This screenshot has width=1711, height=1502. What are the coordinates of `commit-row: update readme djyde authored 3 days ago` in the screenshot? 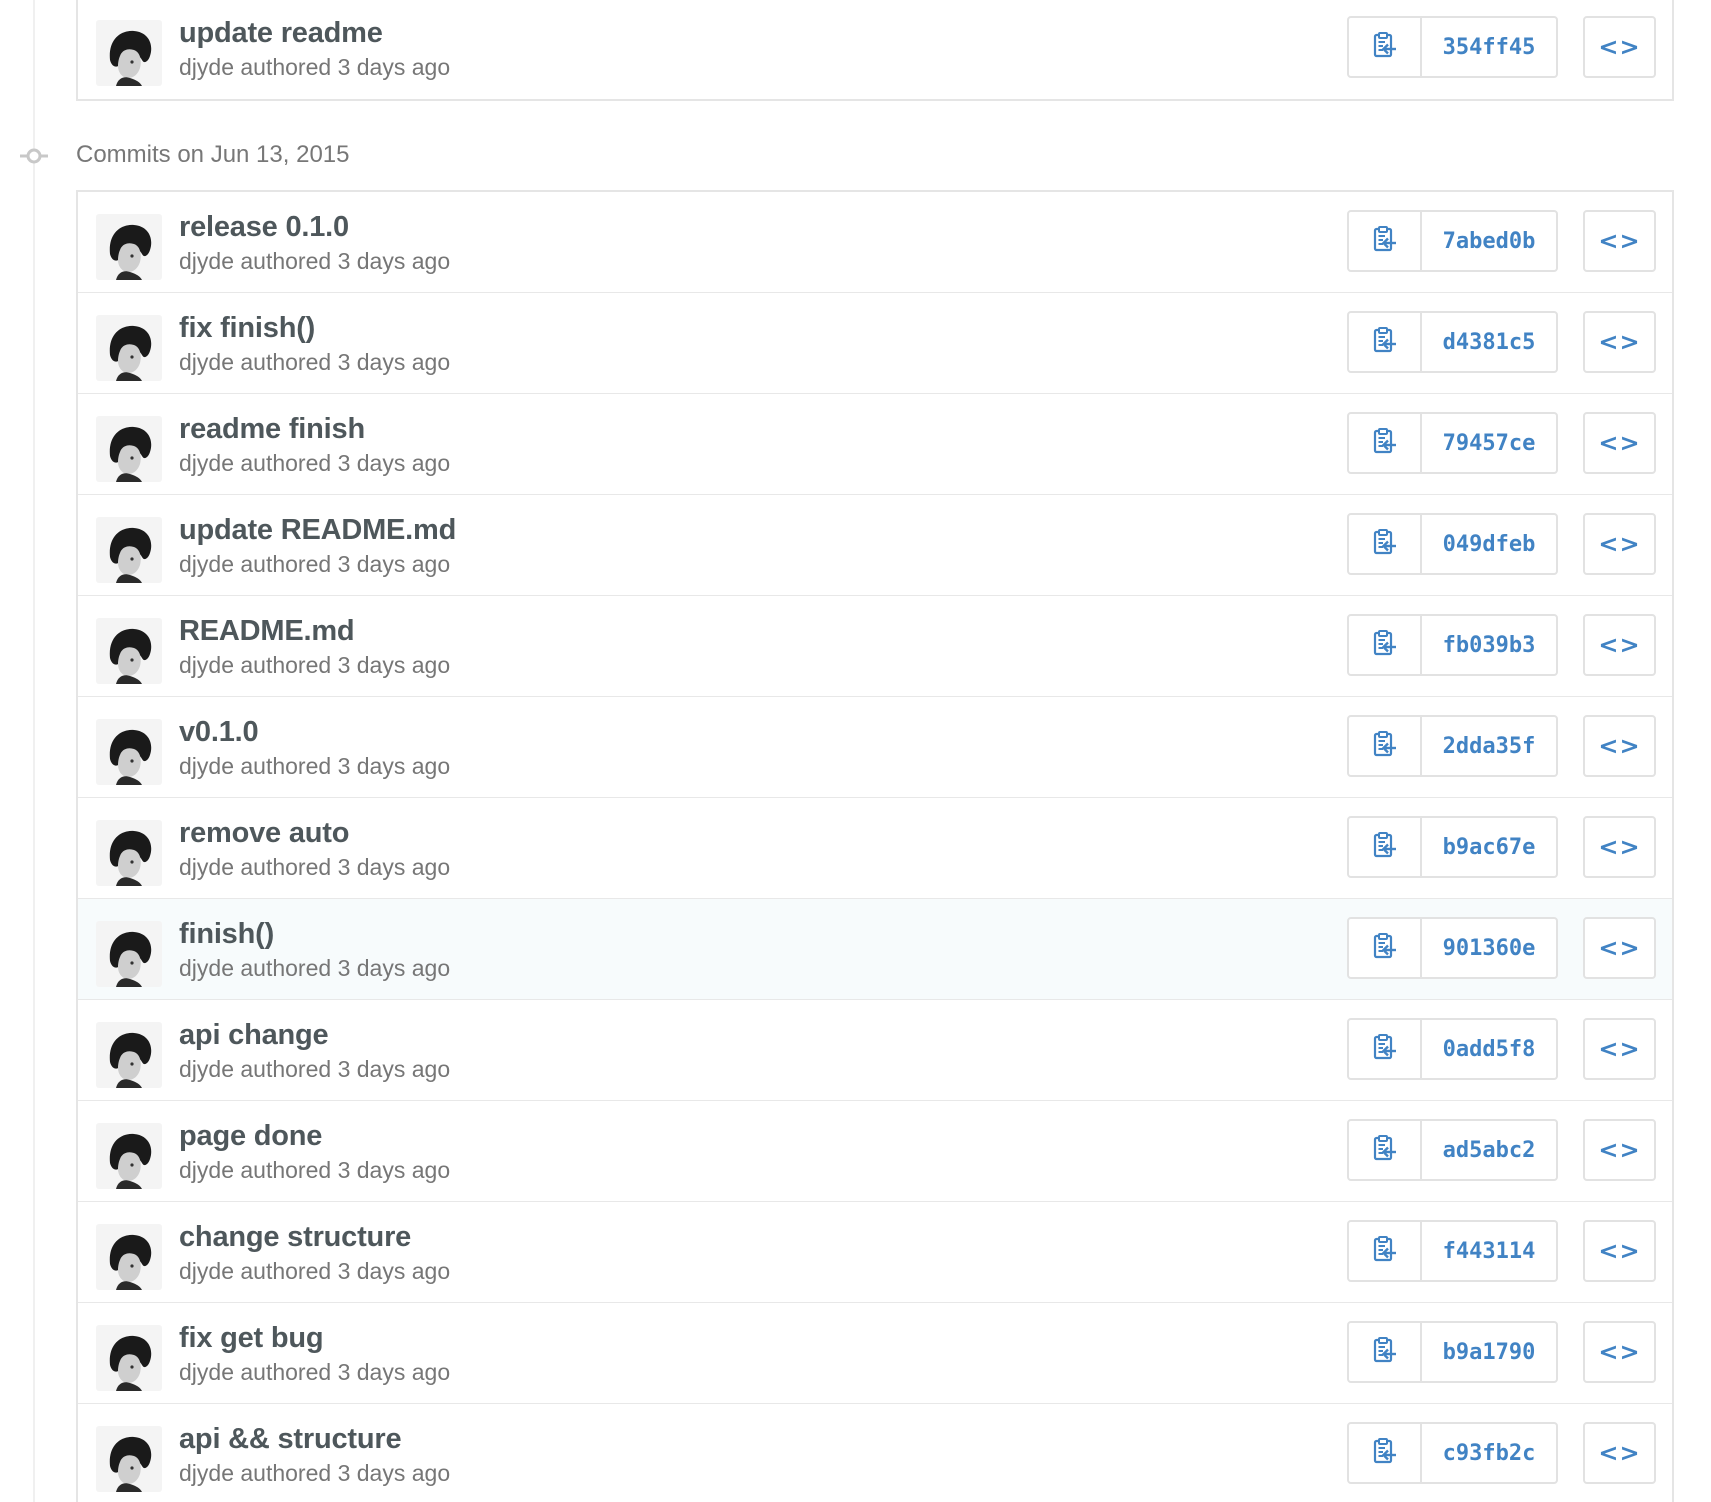 It's located at (875, 49).